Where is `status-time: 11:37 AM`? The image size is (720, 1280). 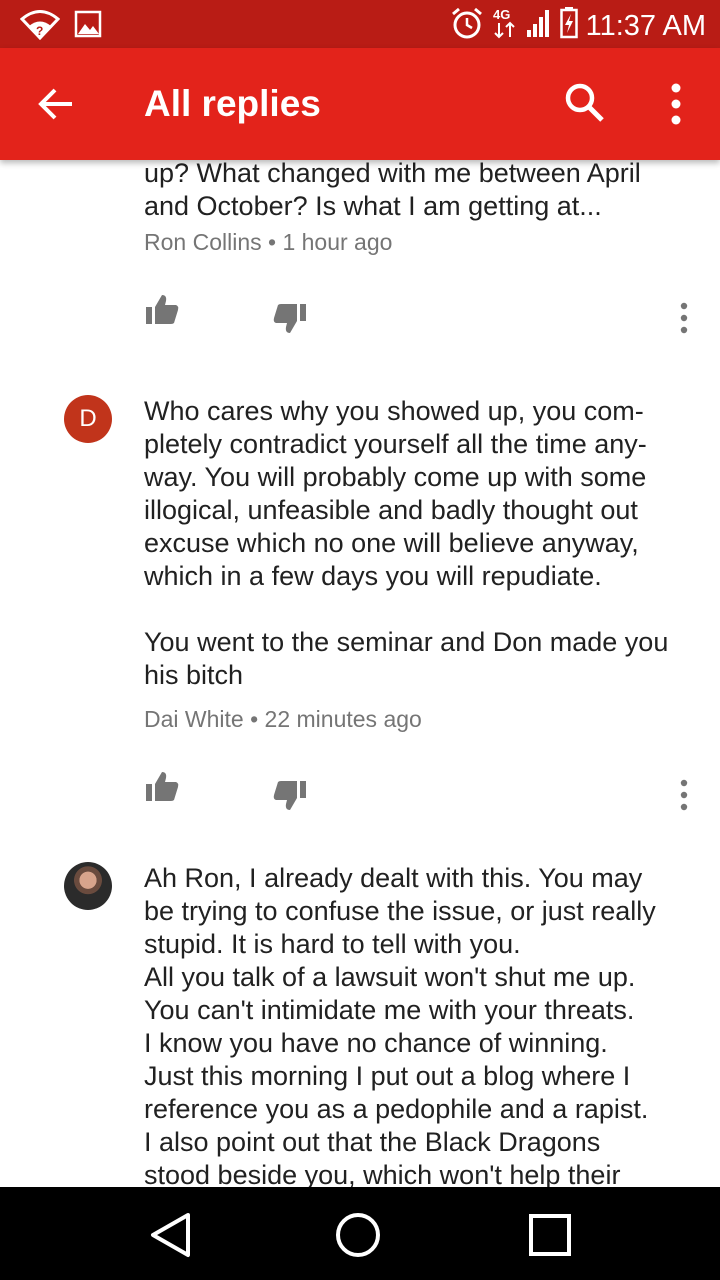 status-time: 11:37 AM is located at coordinates (645, 25).